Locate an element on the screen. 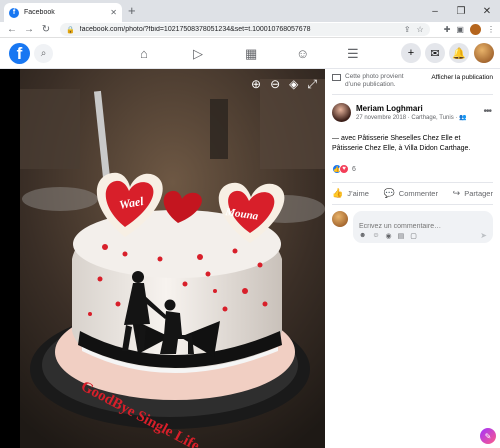 The width and height of the screenshot is (500, 448). groups-icon: ☺ is located at coordinates (302, 53).